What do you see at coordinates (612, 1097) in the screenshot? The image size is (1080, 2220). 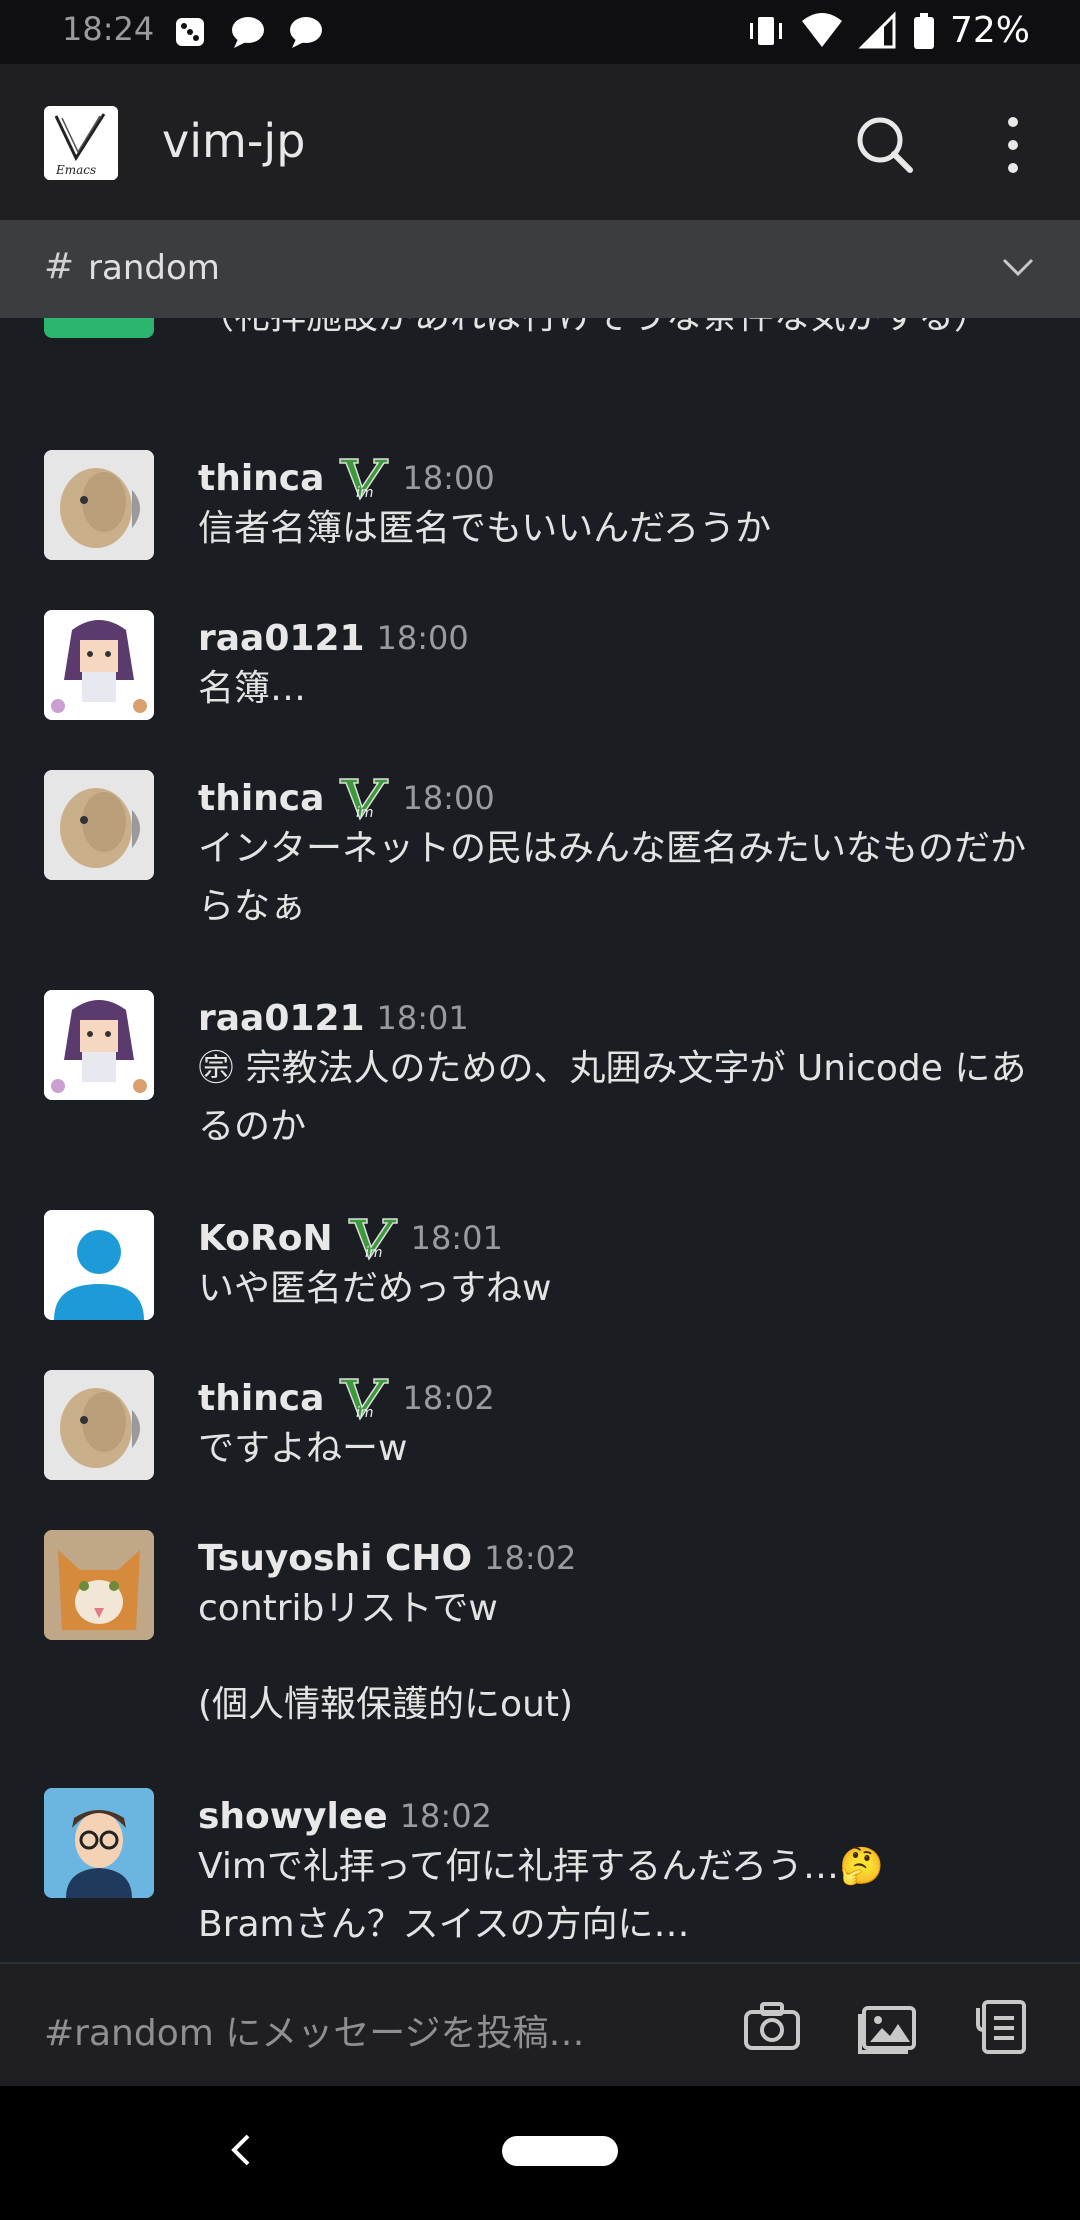 I see `message-text: ㊪ 宗教法人のための、丸囲み文字が Unicode にあるのか` at bounding box center [612, 1097].